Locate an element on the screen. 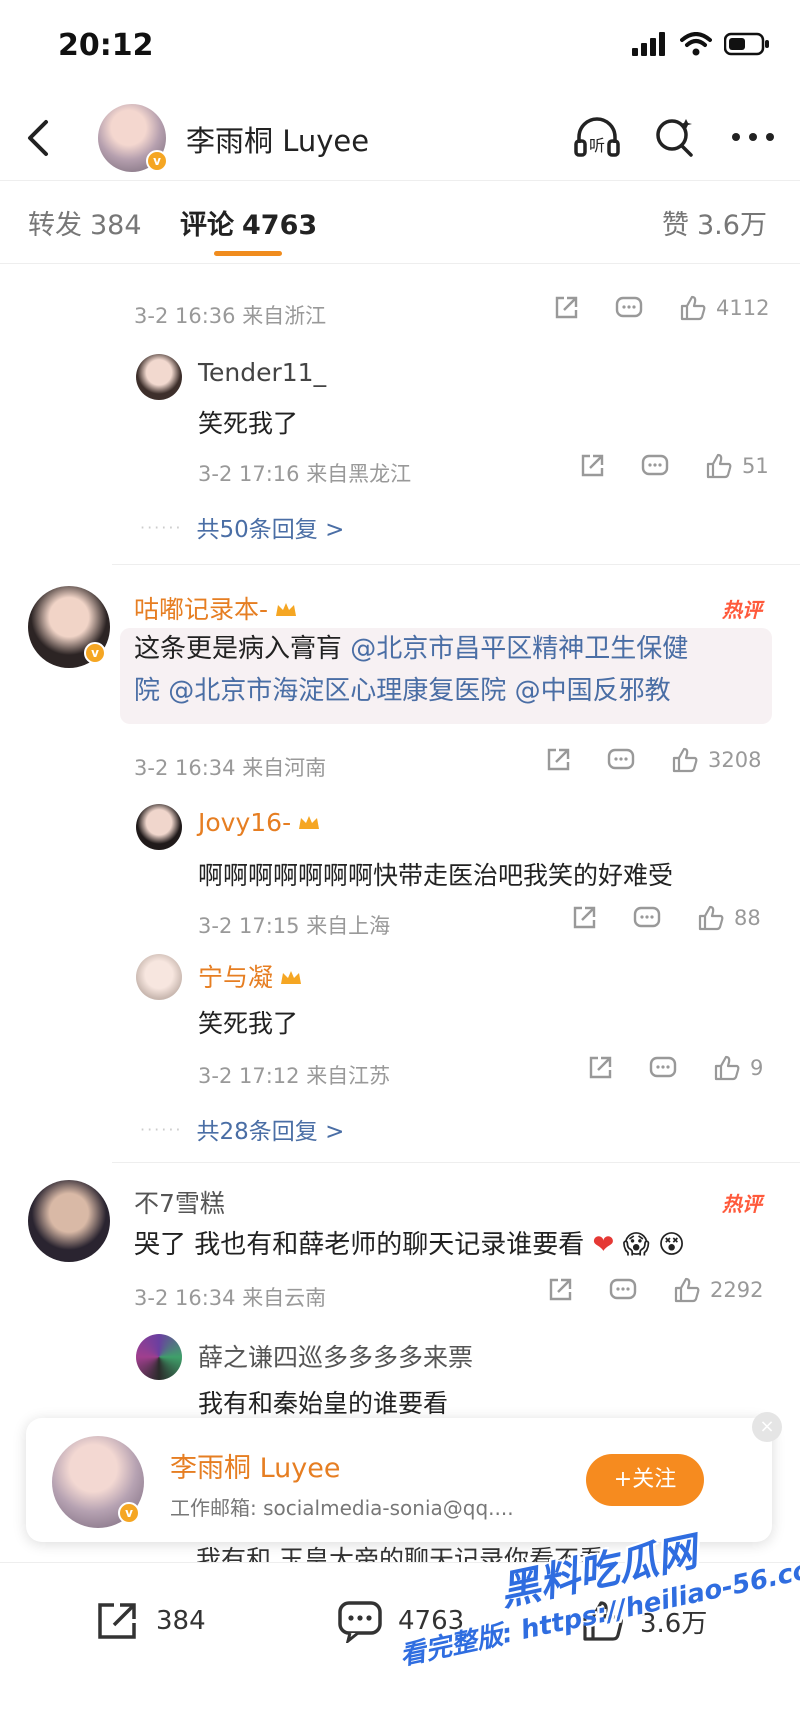 The image size is (800, 1733). reply-username: Tender11_ is located at coordinates (262, 372).